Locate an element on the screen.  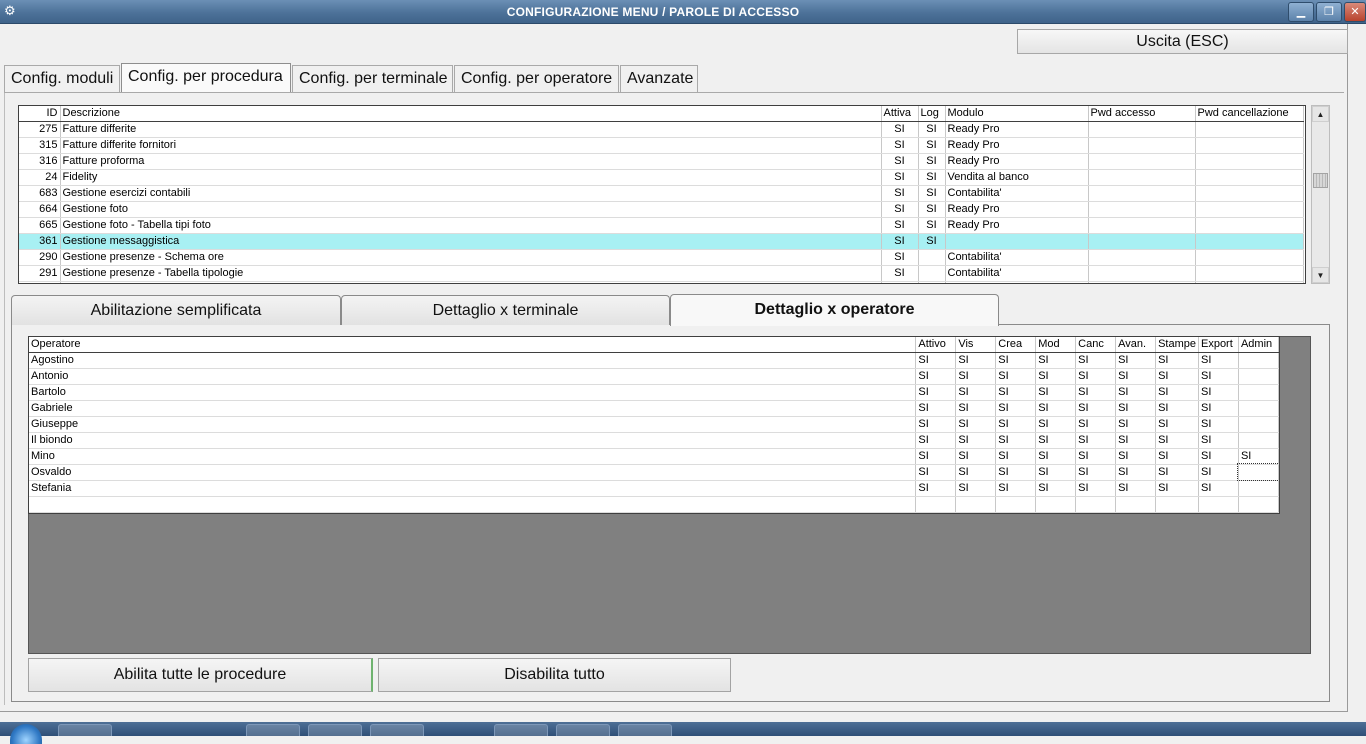
cell-id: 664 is located at coordinates (40, 209).